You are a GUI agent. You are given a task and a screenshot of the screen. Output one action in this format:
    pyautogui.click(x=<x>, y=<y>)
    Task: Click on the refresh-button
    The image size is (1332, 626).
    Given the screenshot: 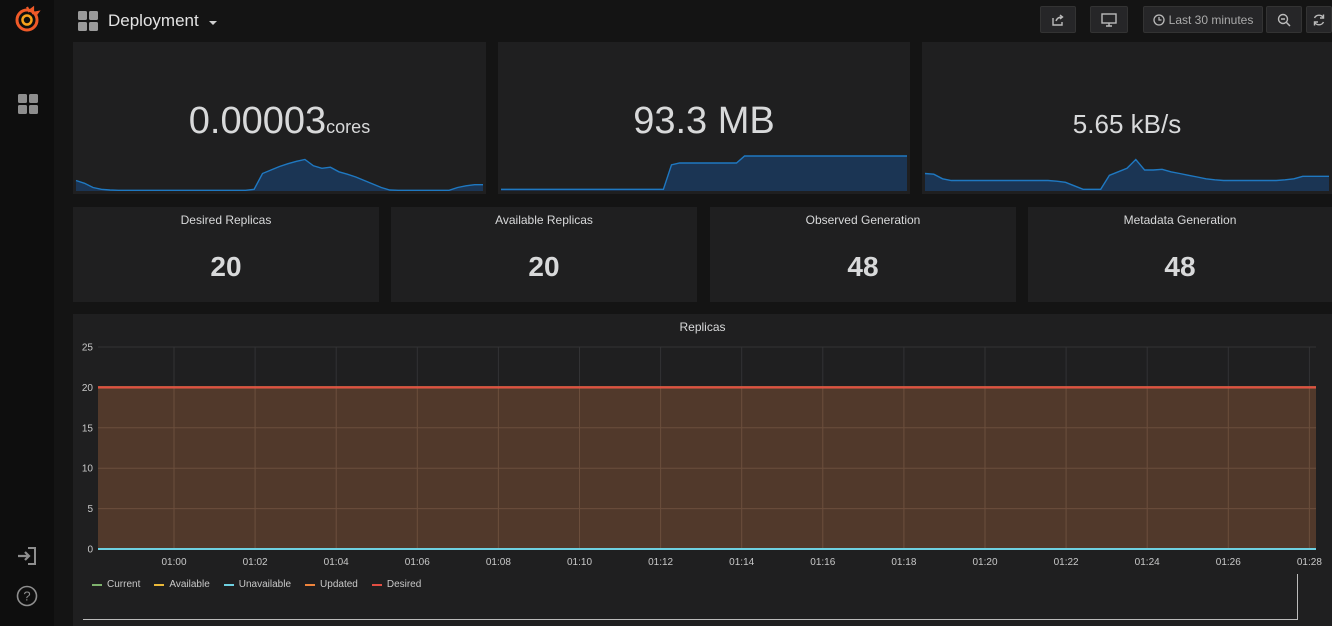 What is the action you would take?
    pyautogui.click(x=1319, y=19)
    